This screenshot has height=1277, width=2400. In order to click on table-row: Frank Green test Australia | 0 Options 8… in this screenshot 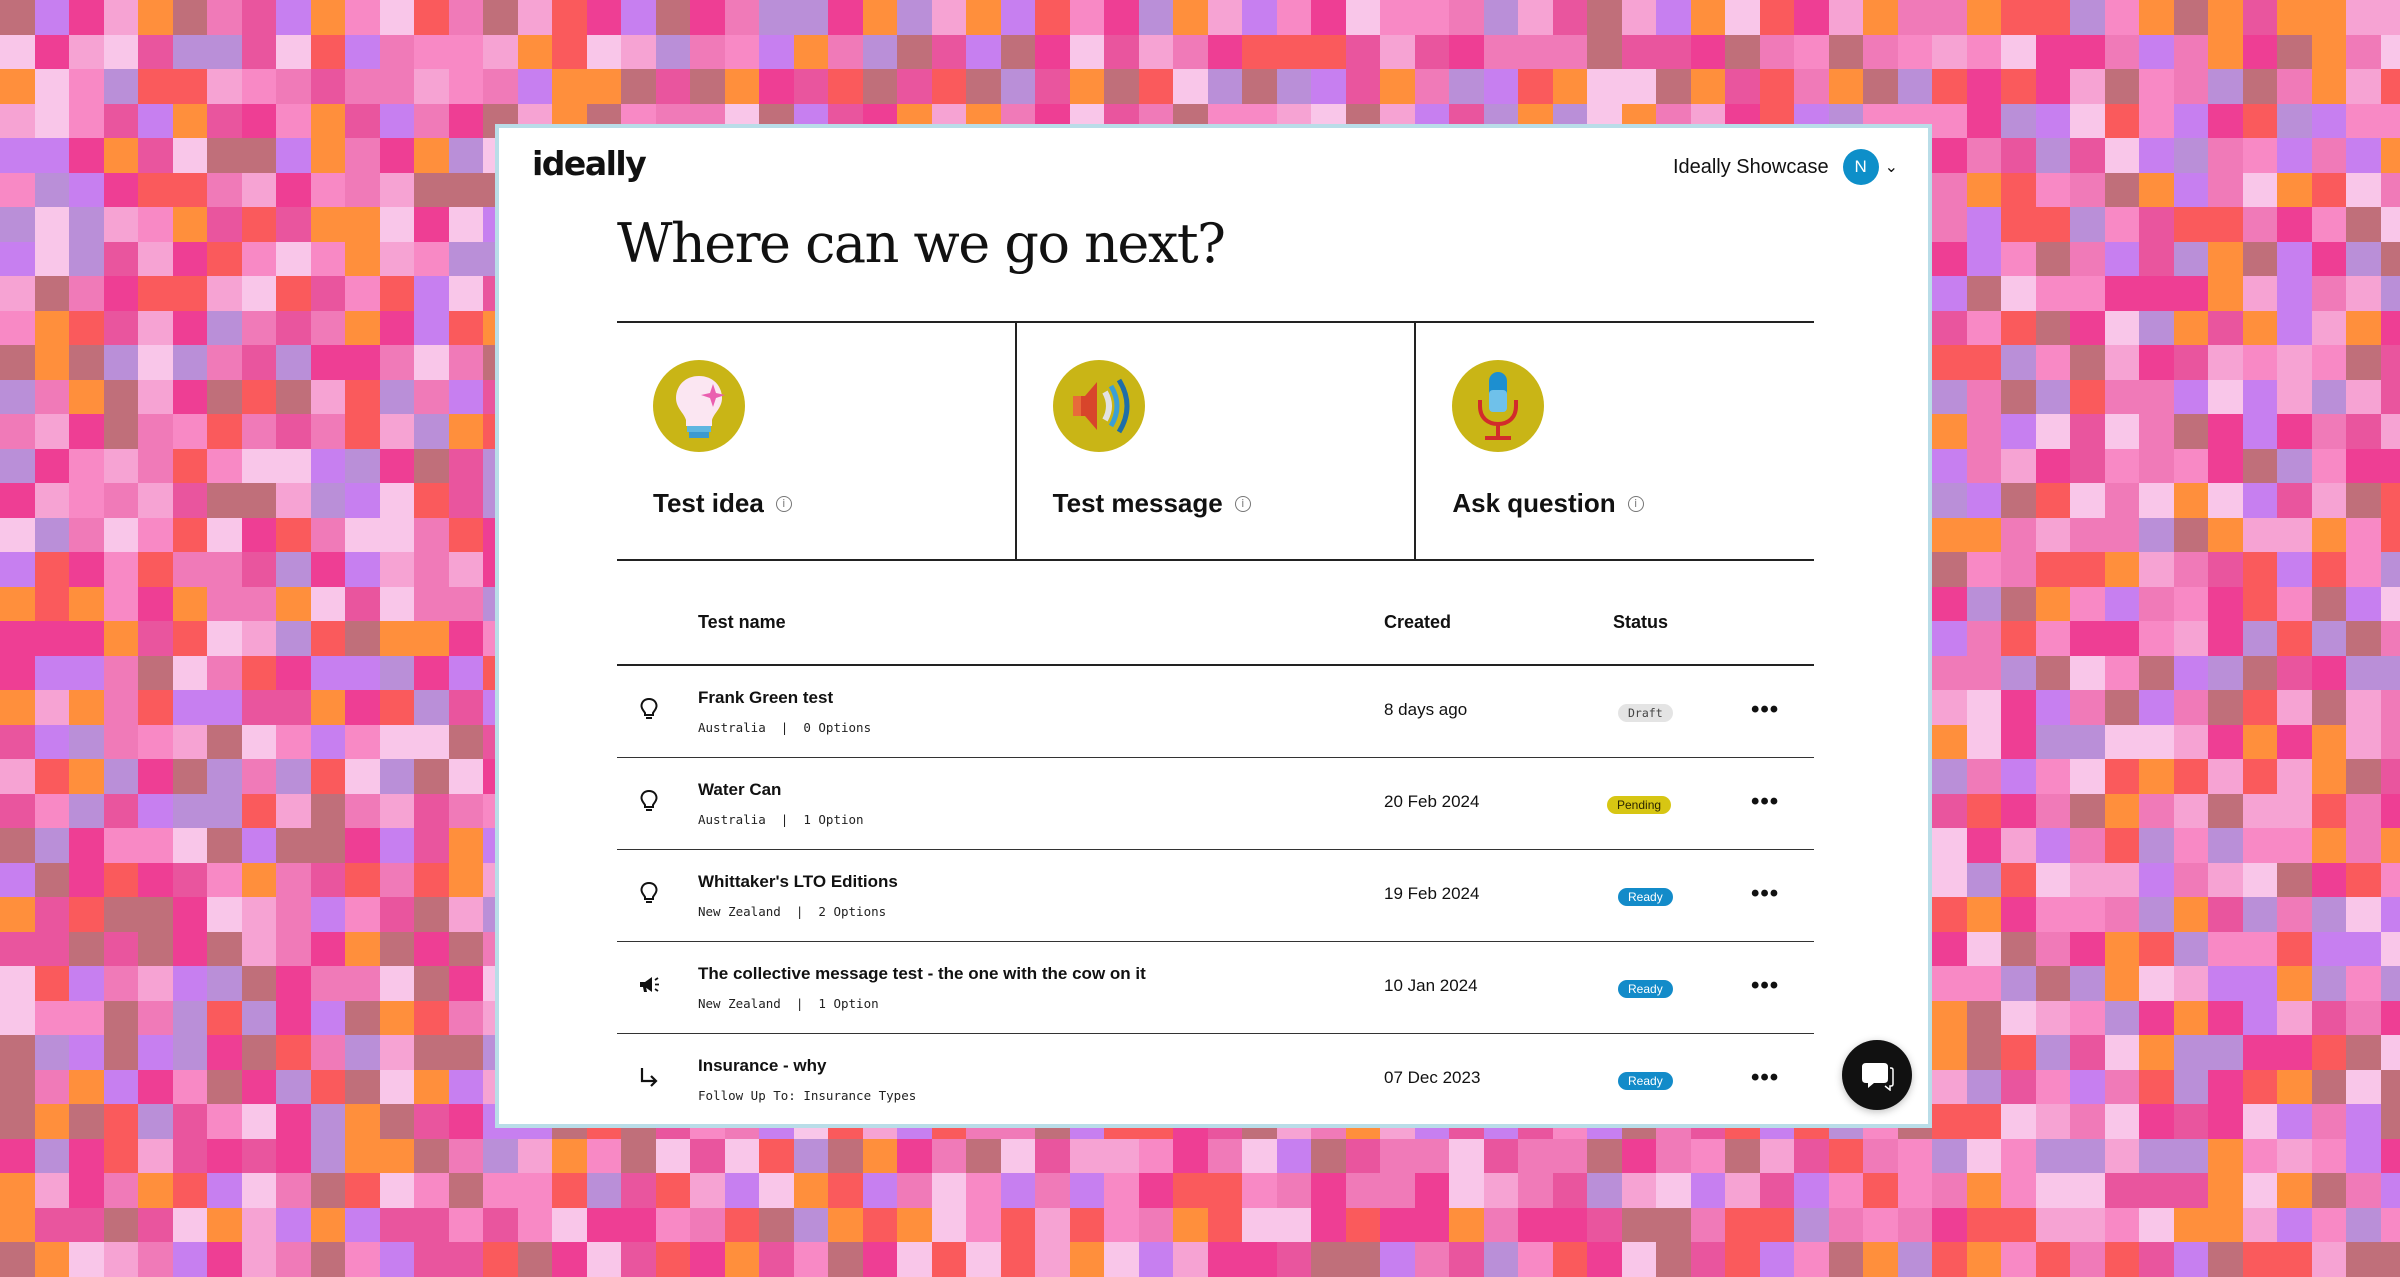, I will do `click(1215, 712)`.